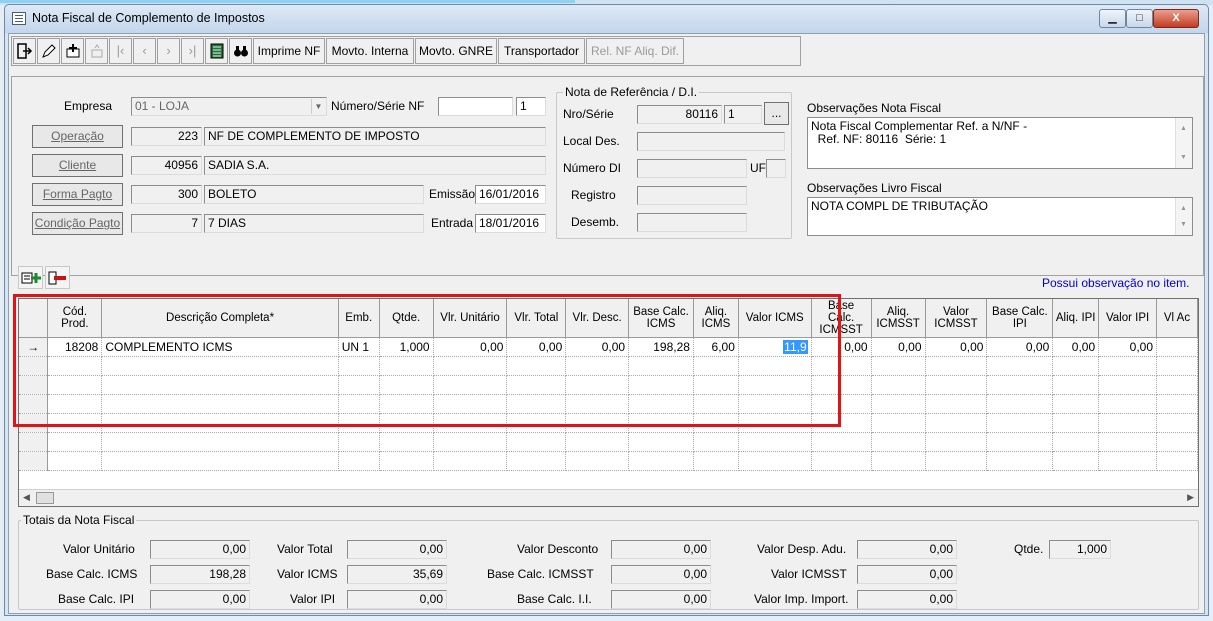  I want to click on column-header: Aliq. IPI, so click(1076, 318).